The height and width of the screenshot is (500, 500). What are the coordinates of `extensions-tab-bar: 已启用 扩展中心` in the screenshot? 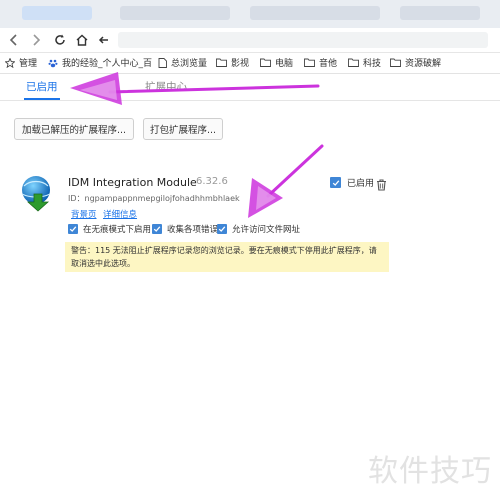 It's located at (250, 87).